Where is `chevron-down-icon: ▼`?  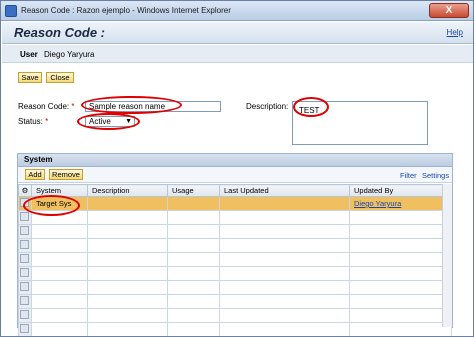
chevron-down-icon: ▼ is located at coordinates (128, 121).